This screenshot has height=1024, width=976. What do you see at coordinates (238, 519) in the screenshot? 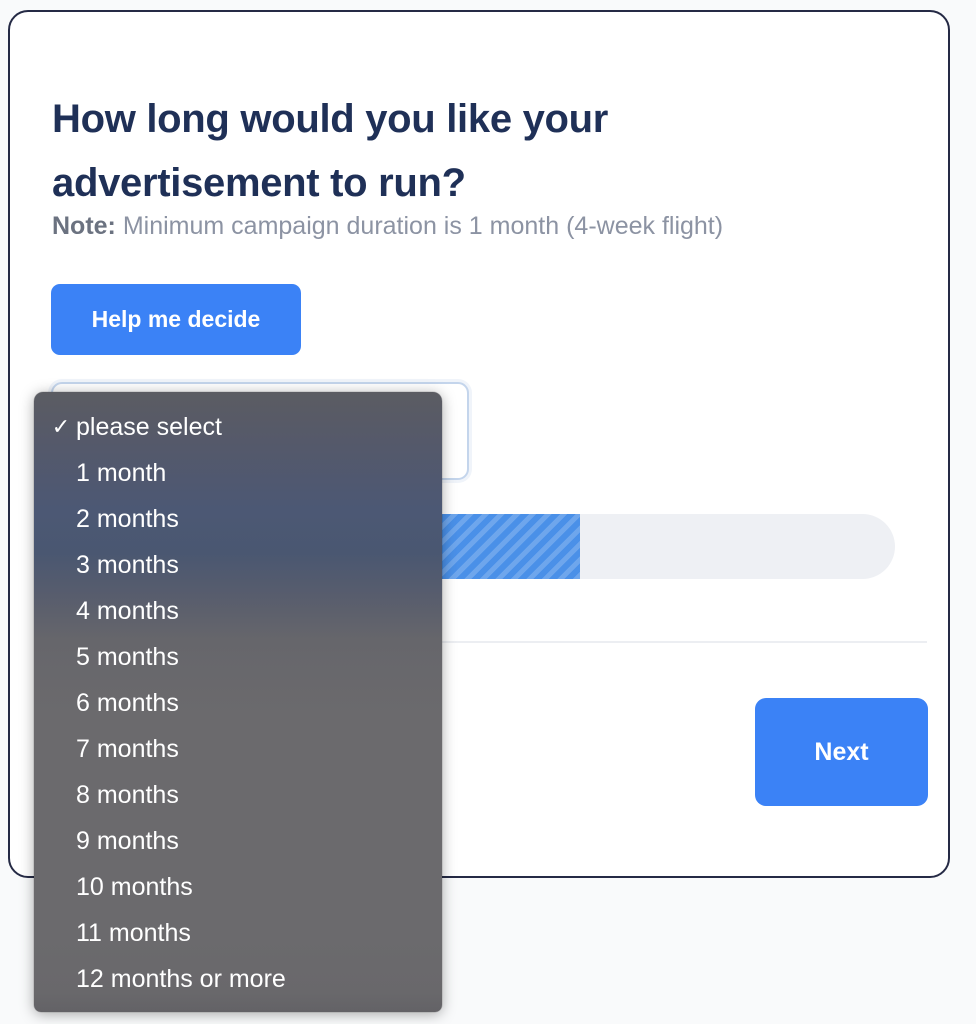
I see `dropdown-option: 2 months` at bounding box center [238, 519].